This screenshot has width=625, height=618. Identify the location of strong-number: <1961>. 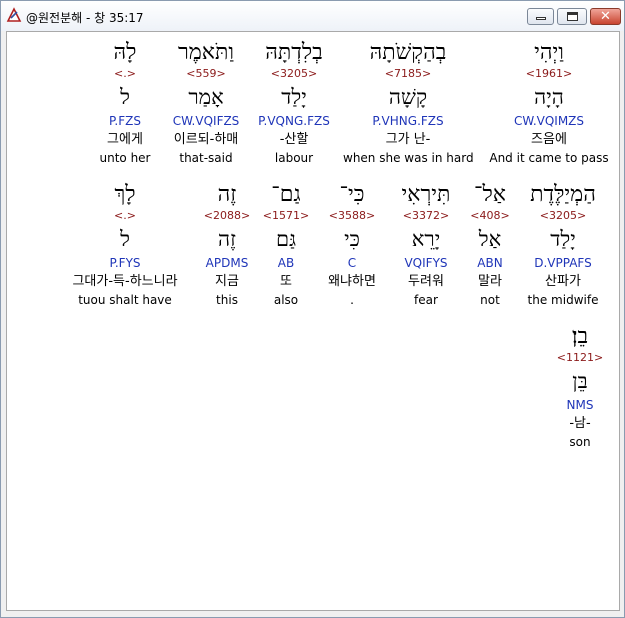
(549, 73).